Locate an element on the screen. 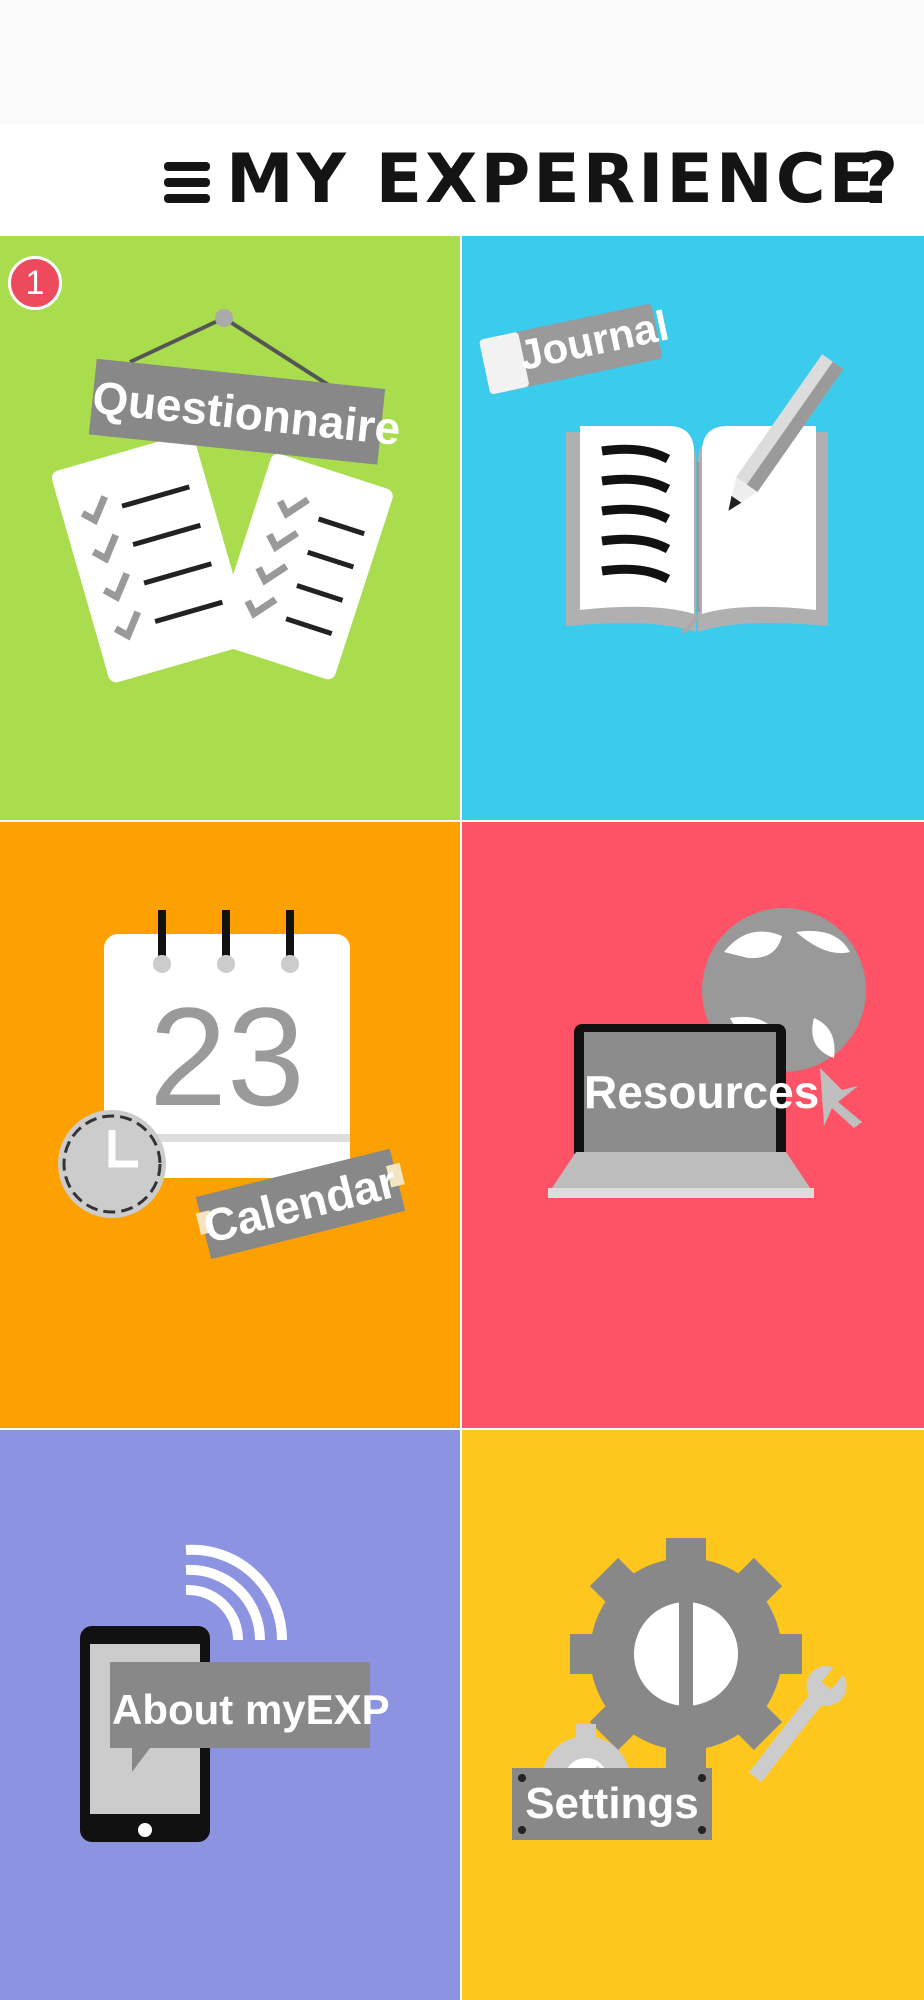 This screenshot has width=924, height=2000. notification-badge: 1 is located at coordinates (35, 283).